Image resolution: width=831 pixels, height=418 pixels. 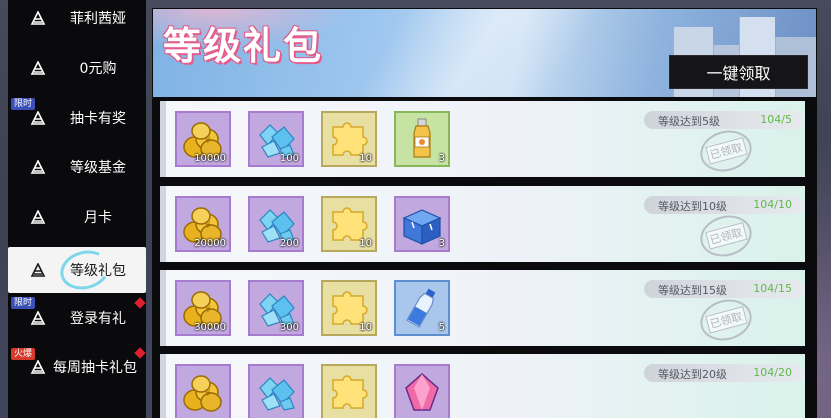 I want to click on sidebar-item-label: 每周抽卡礼包, so click(x=95, y=368).